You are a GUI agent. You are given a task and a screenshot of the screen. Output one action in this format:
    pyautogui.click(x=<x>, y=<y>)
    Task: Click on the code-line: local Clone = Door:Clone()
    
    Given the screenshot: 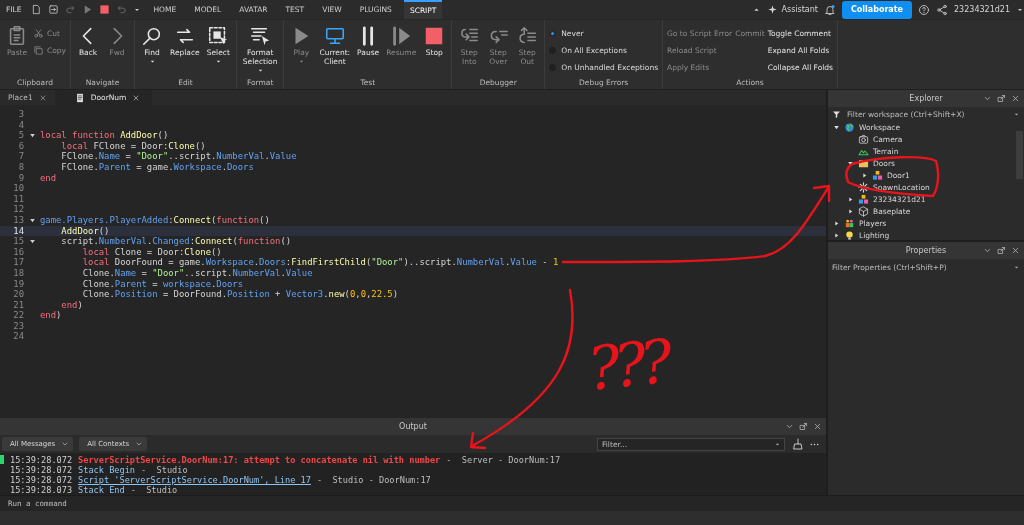 What is the action you would take?
    pyautogui.click(x=151, y=252)
    